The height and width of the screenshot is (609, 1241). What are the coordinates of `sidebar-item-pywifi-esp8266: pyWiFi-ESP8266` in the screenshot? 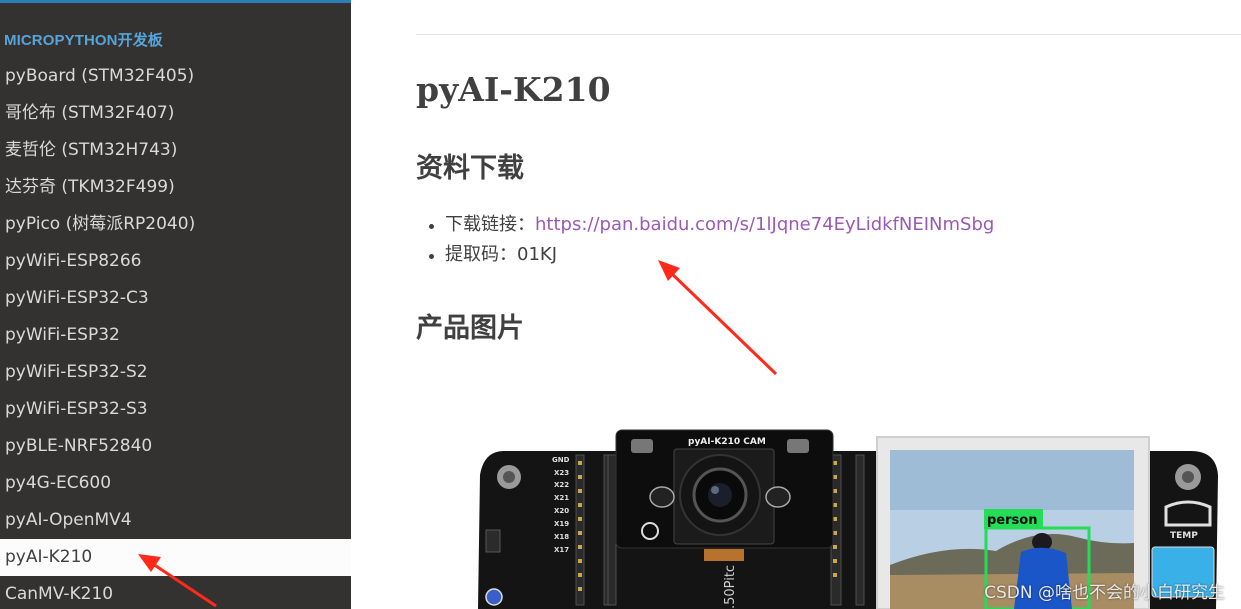 It's located at (175, 261).